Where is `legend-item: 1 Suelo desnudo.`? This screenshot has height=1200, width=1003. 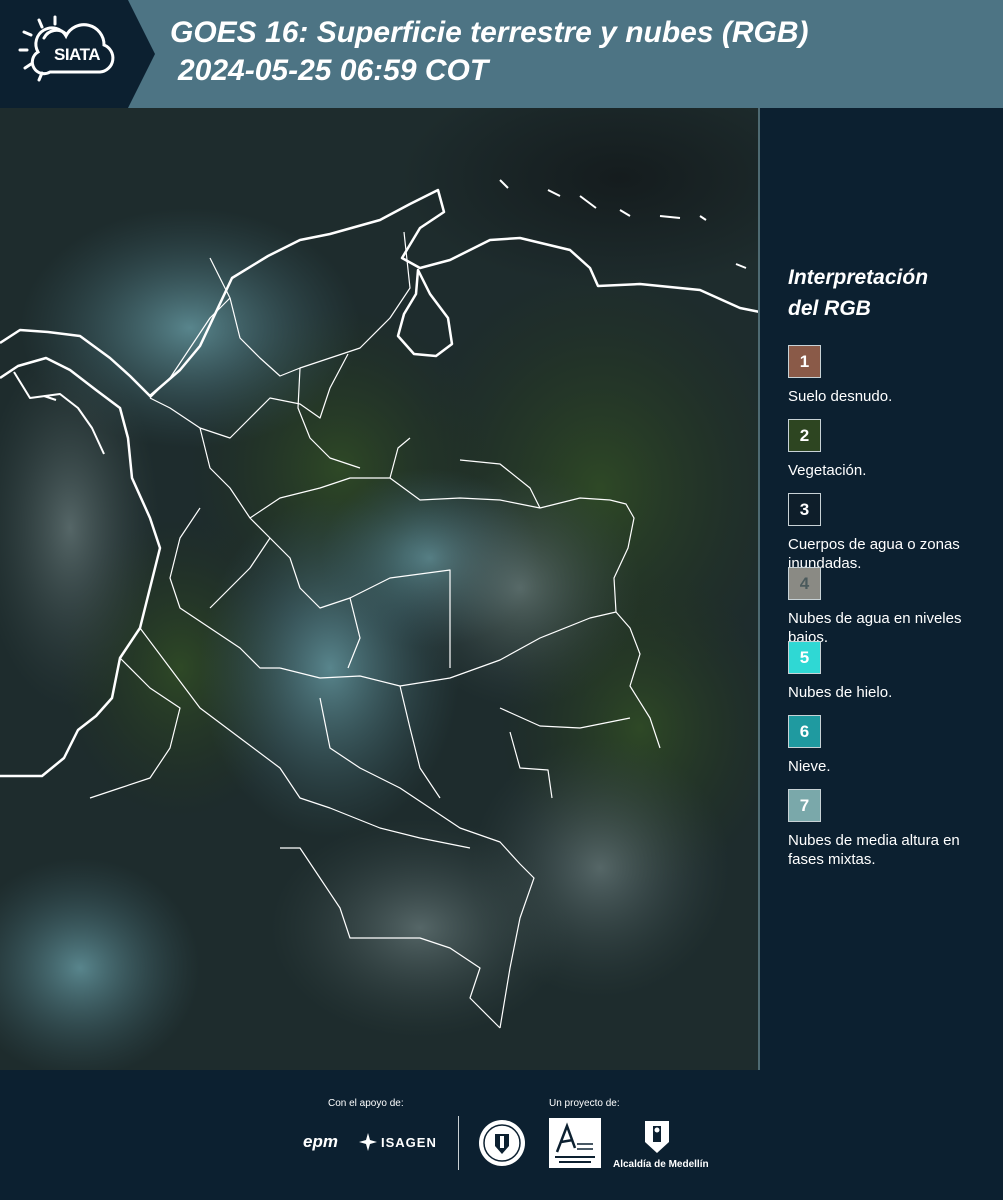
legend-item: 1 Suelo desnudo. is located at coordinates (883, 382).